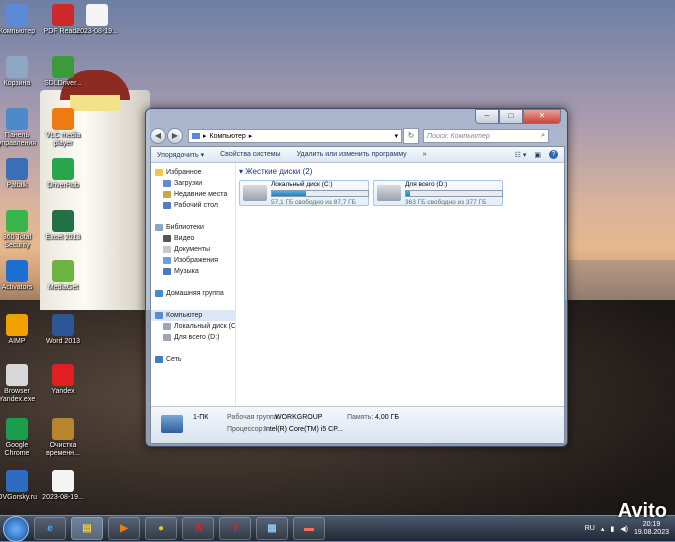  What do you see at coordinates (458, 136) in the screenshot?
I see `search-placeholder: Поиск: Компьютер` at bounding box center [458, 136].